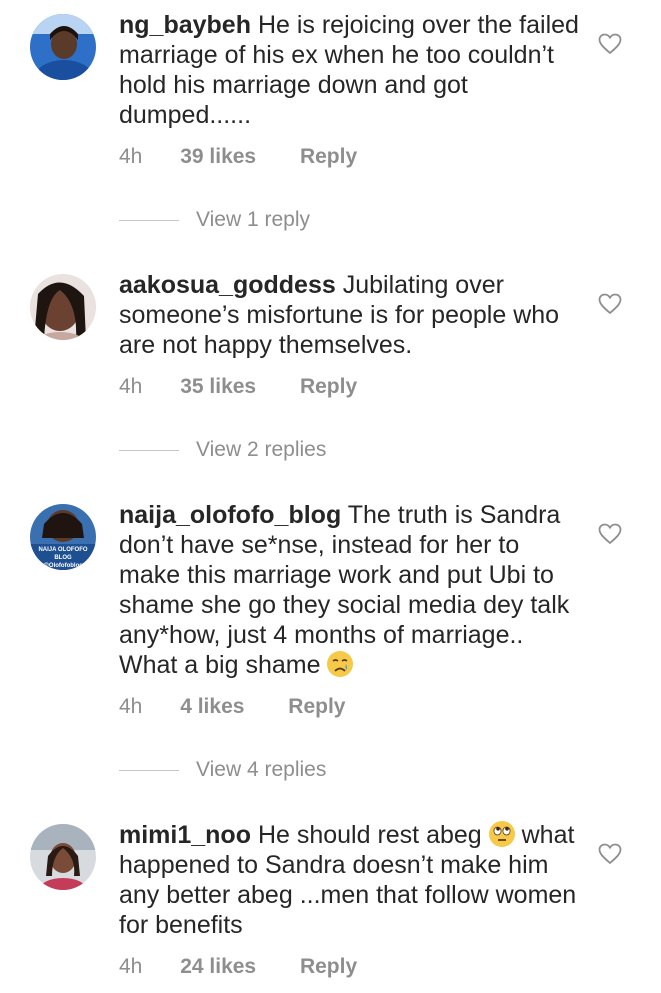  I want to click on view-replies-button: View 1 reply, so click(214, 220).